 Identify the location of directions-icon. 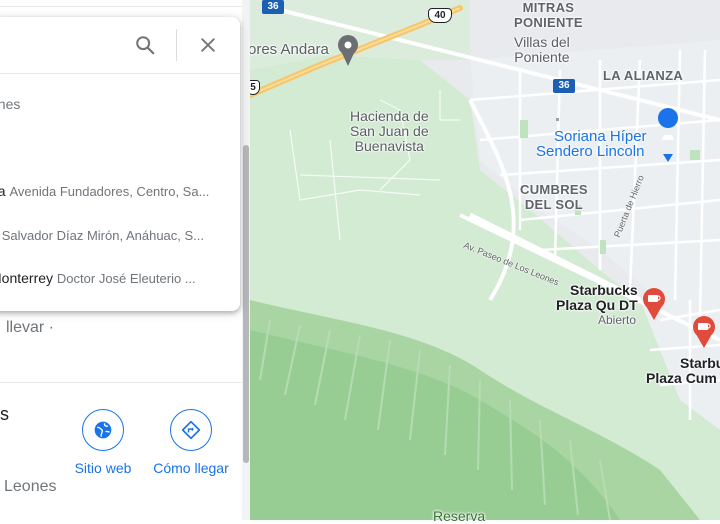
(191, 430).